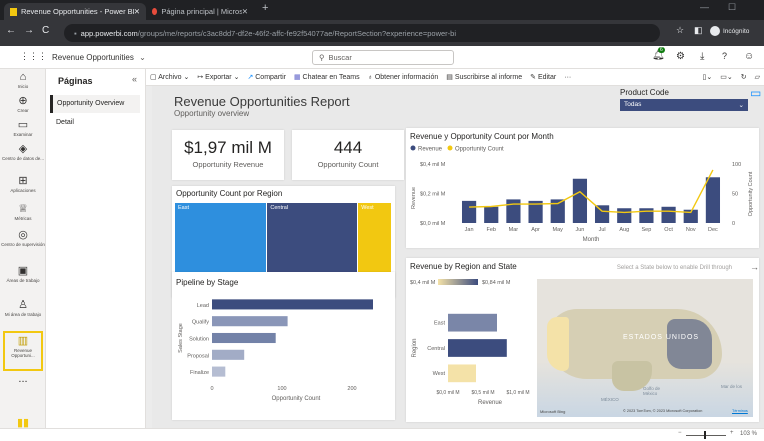 Image resolution: width=764 pixels, height=441 pixels. I want to click on zoom-thumb, so click(705, 435).